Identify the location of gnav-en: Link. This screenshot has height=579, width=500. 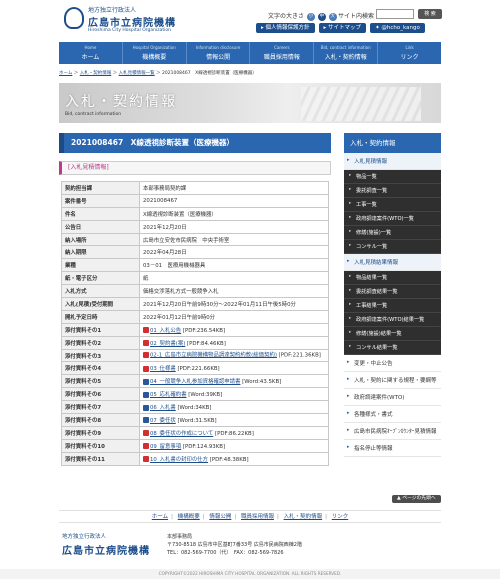
(409, 47).